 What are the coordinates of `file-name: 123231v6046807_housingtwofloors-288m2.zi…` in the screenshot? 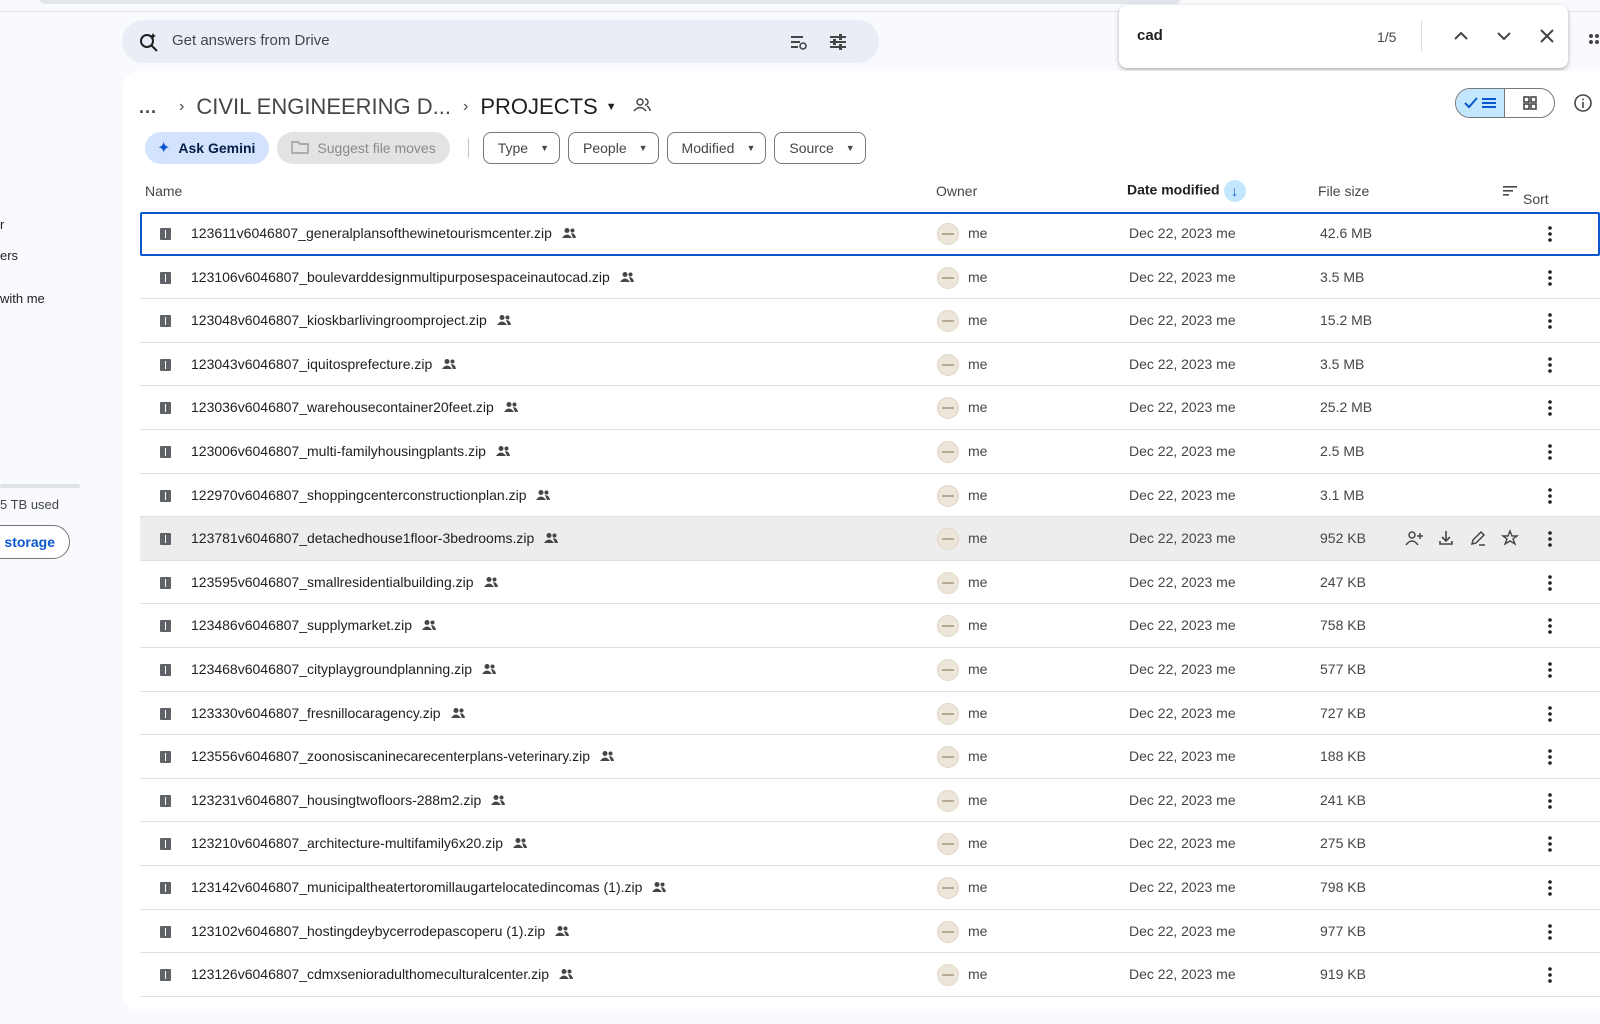 It's located at (348, 800).